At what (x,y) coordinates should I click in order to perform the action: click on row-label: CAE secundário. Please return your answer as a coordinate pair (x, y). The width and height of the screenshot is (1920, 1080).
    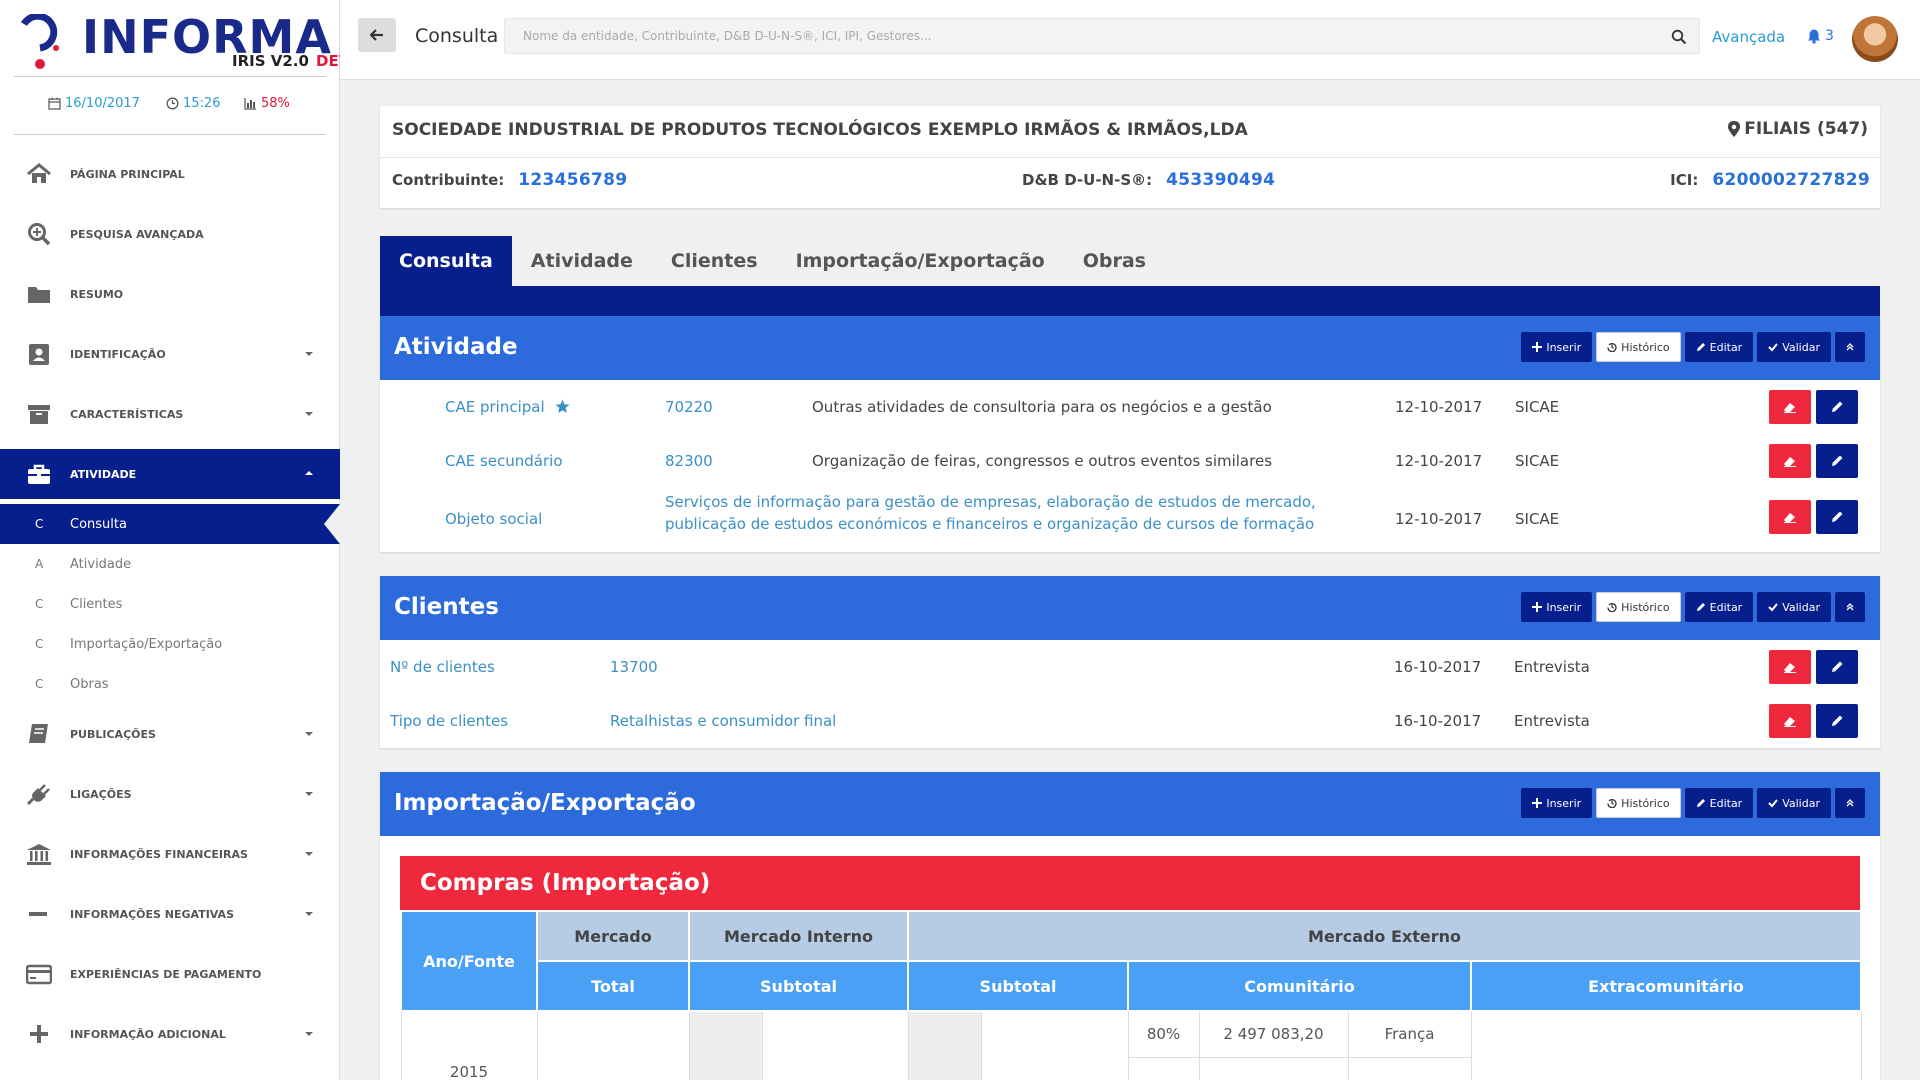
    Looking at the image, I should click on (504, 461).